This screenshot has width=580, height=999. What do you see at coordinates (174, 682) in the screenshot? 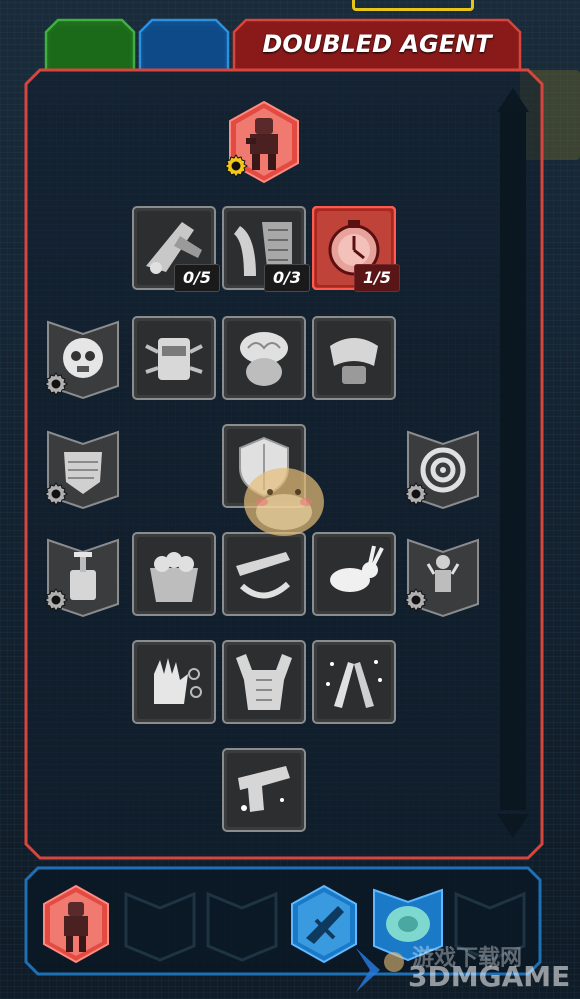
I see `hand-skill` at bounding box center [174, 682].